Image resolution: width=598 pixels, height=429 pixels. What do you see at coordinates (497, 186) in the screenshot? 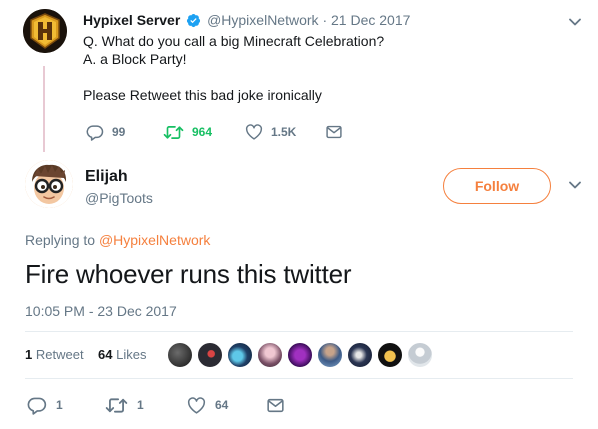
I see `follow-button: Follow` at bounding box center [497, 186].